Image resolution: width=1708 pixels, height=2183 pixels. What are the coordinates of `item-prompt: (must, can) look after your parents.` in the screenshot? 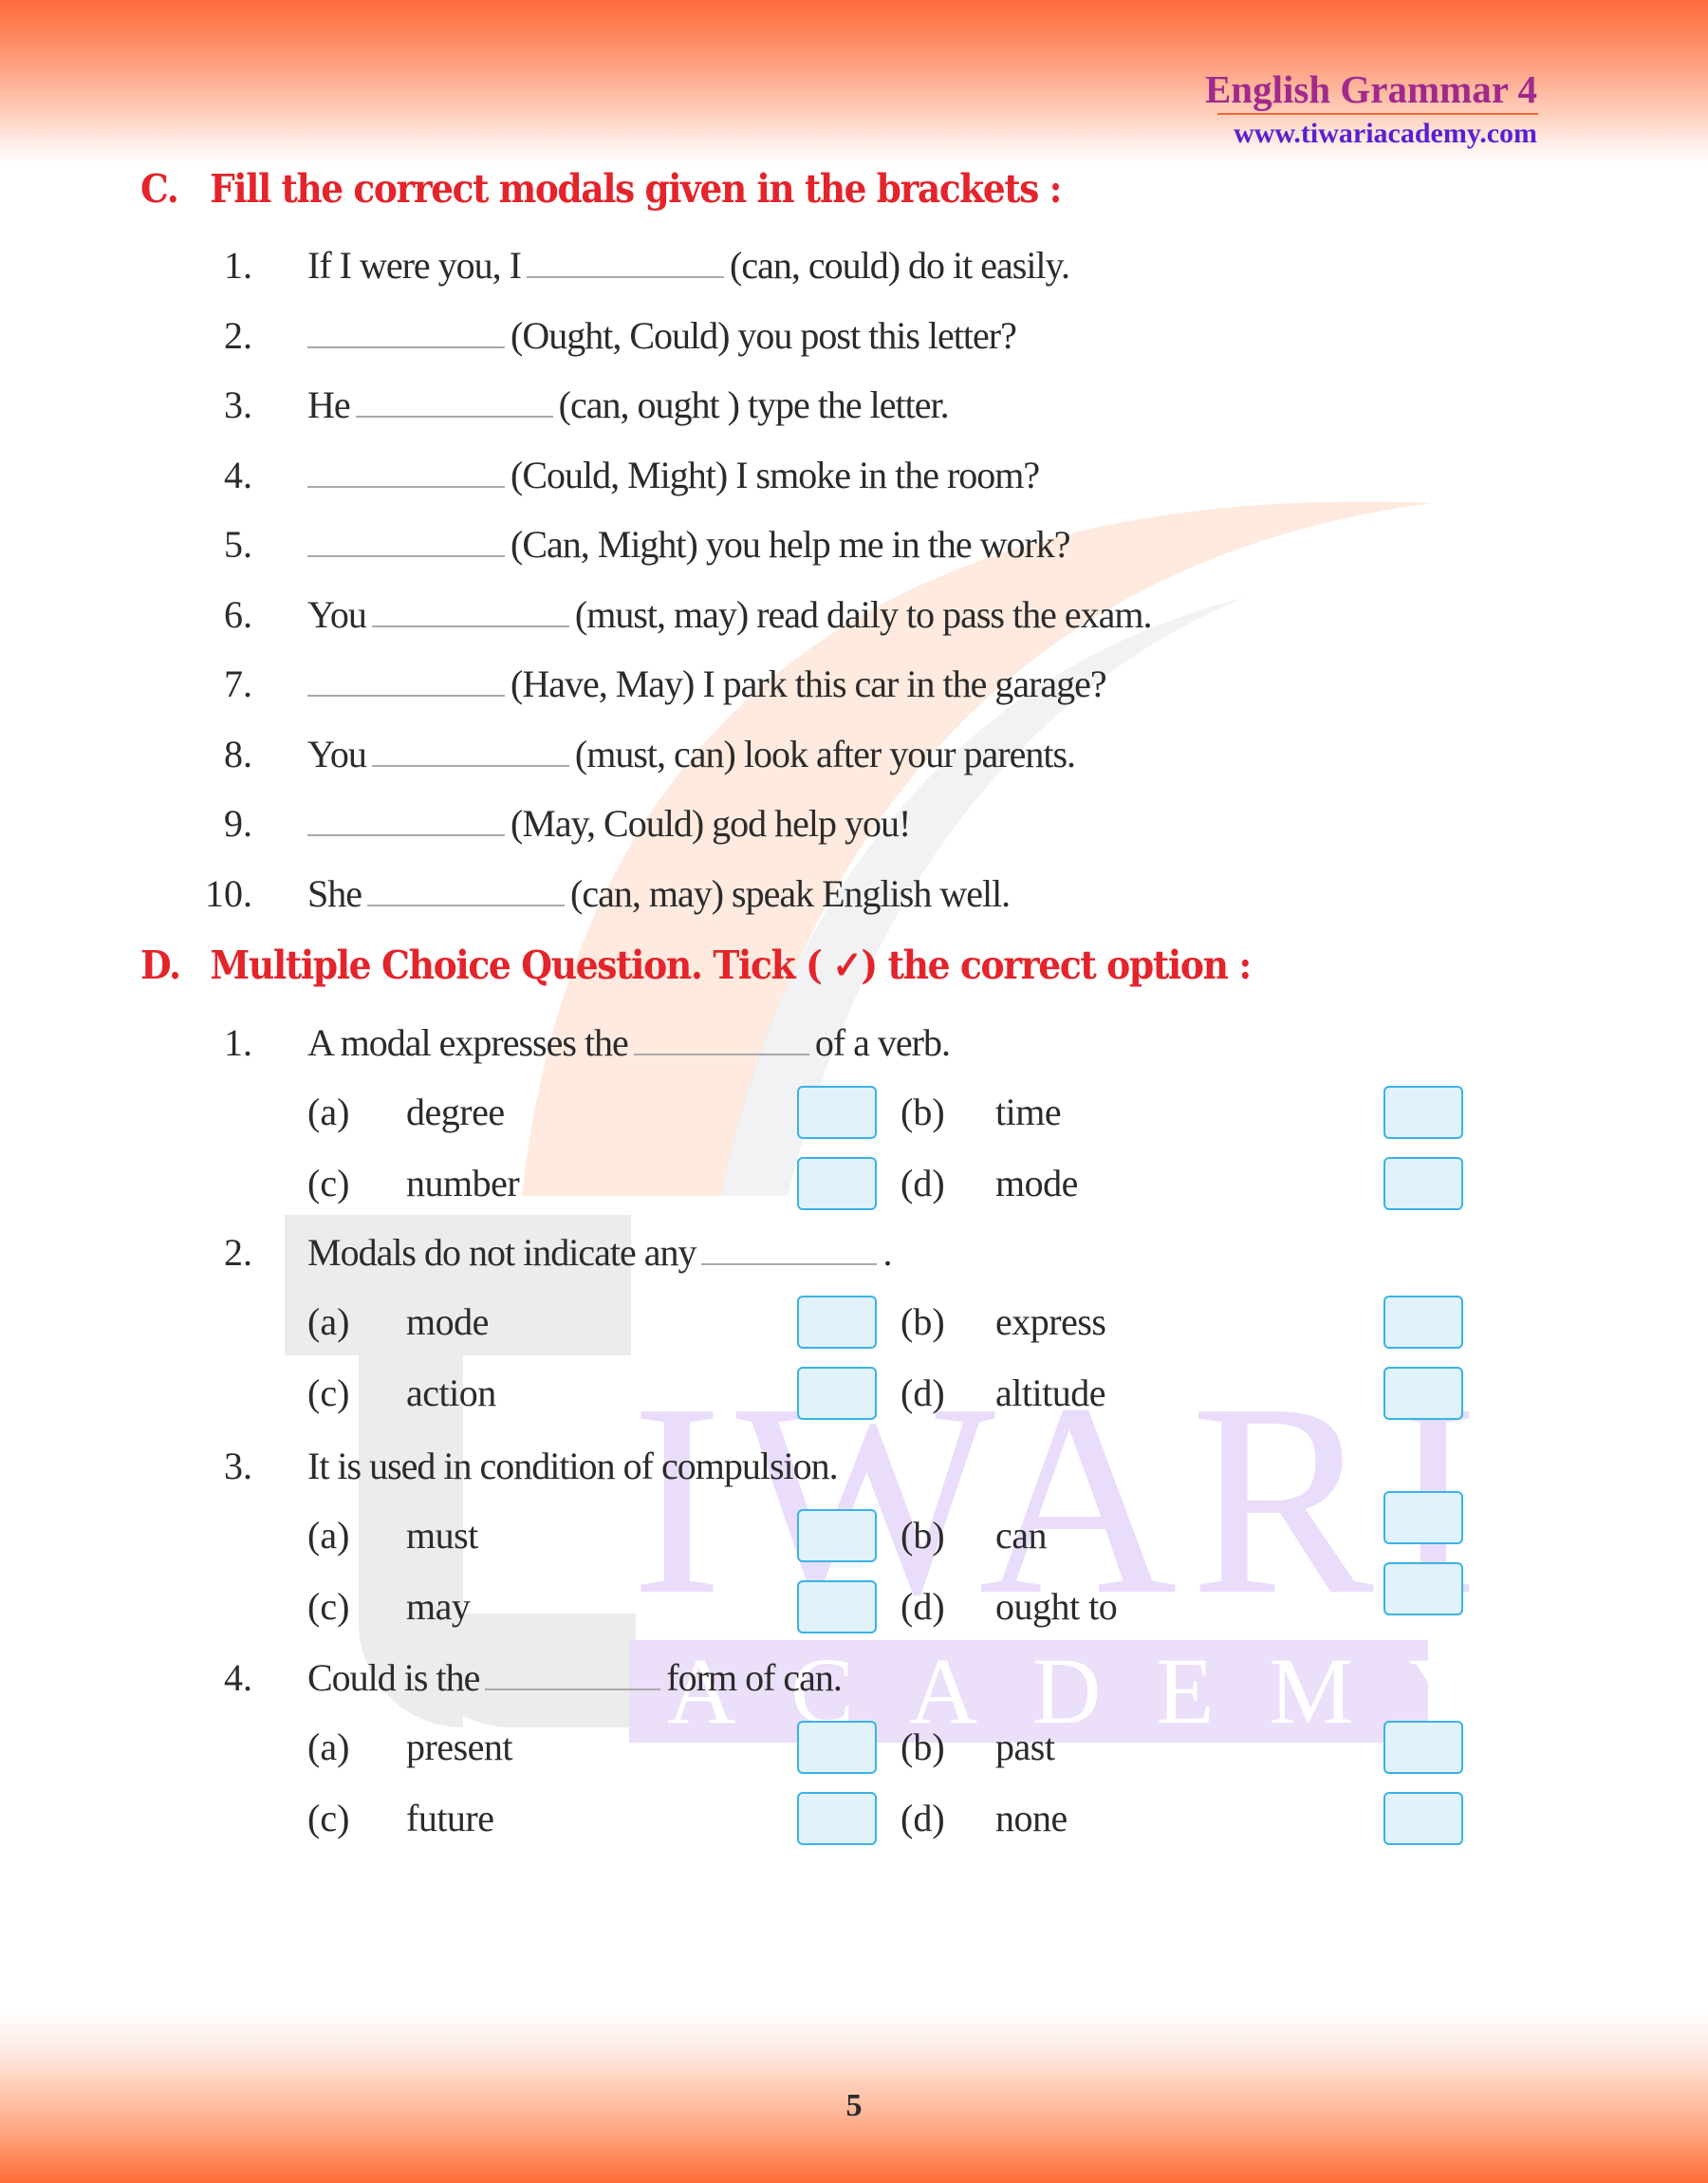 It's located at (825, 754).